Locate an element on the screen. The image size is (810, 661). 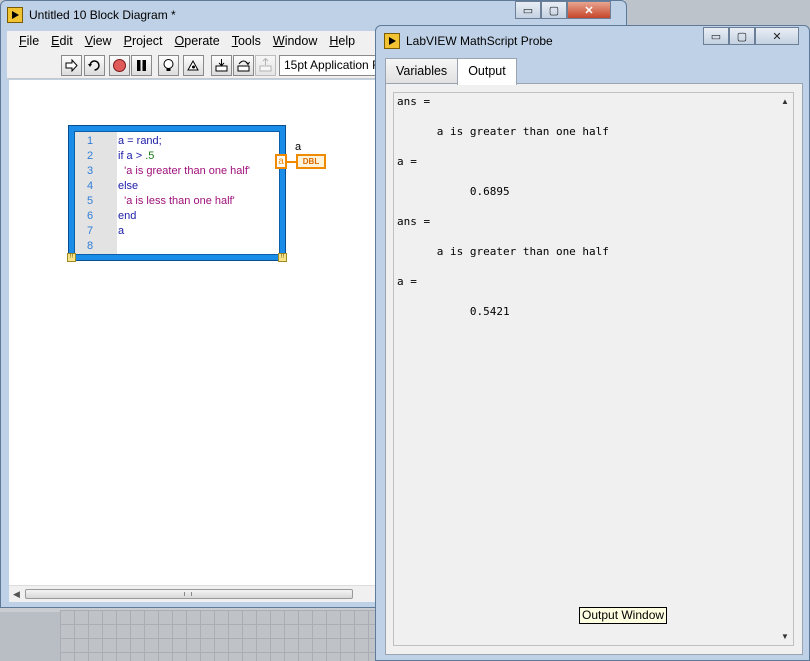
probe-minimize-button: ▭ is located at coordinates (716, 36).